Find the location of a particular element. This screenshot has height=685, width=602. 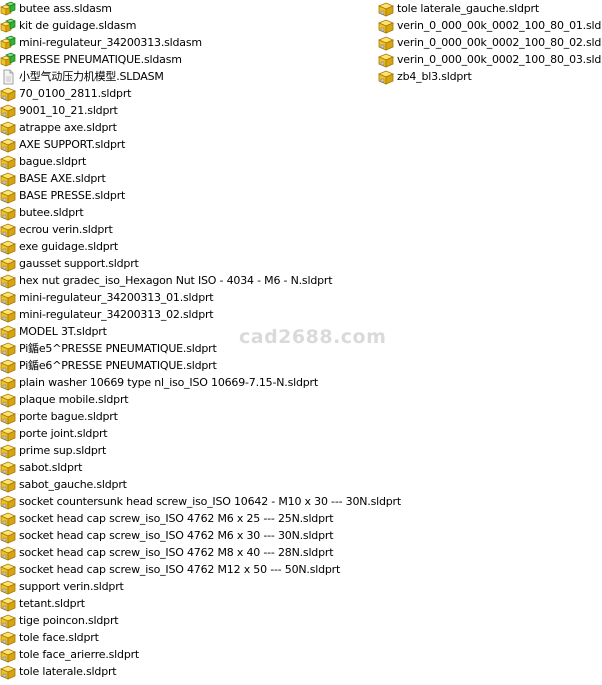

file-list-item: tole laterale.sldprt is located at coordinates (188, 671).